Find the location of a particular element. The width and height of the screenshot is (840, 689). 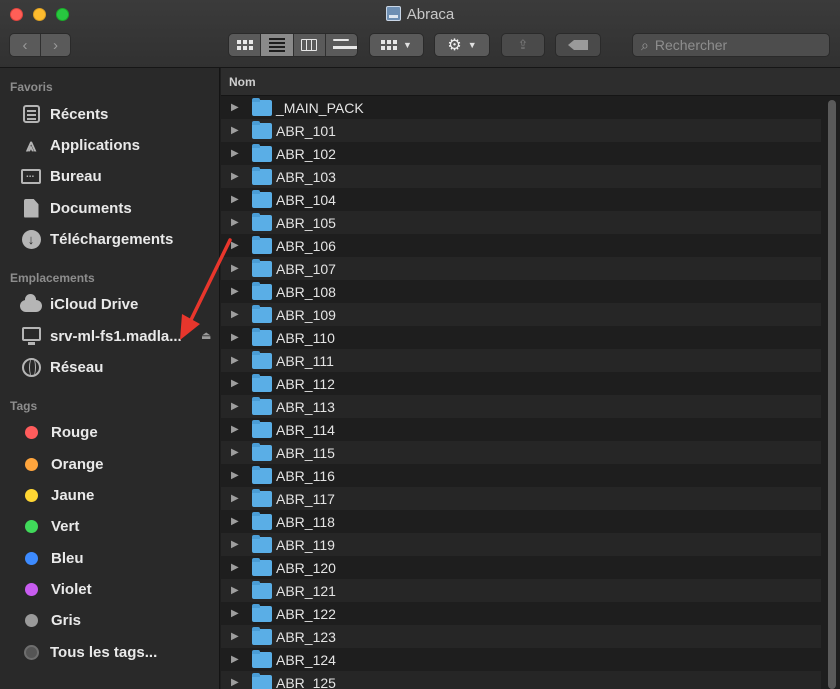

sidebar-item-applications: ⩓ Applications is located at coordinates (80, 145).